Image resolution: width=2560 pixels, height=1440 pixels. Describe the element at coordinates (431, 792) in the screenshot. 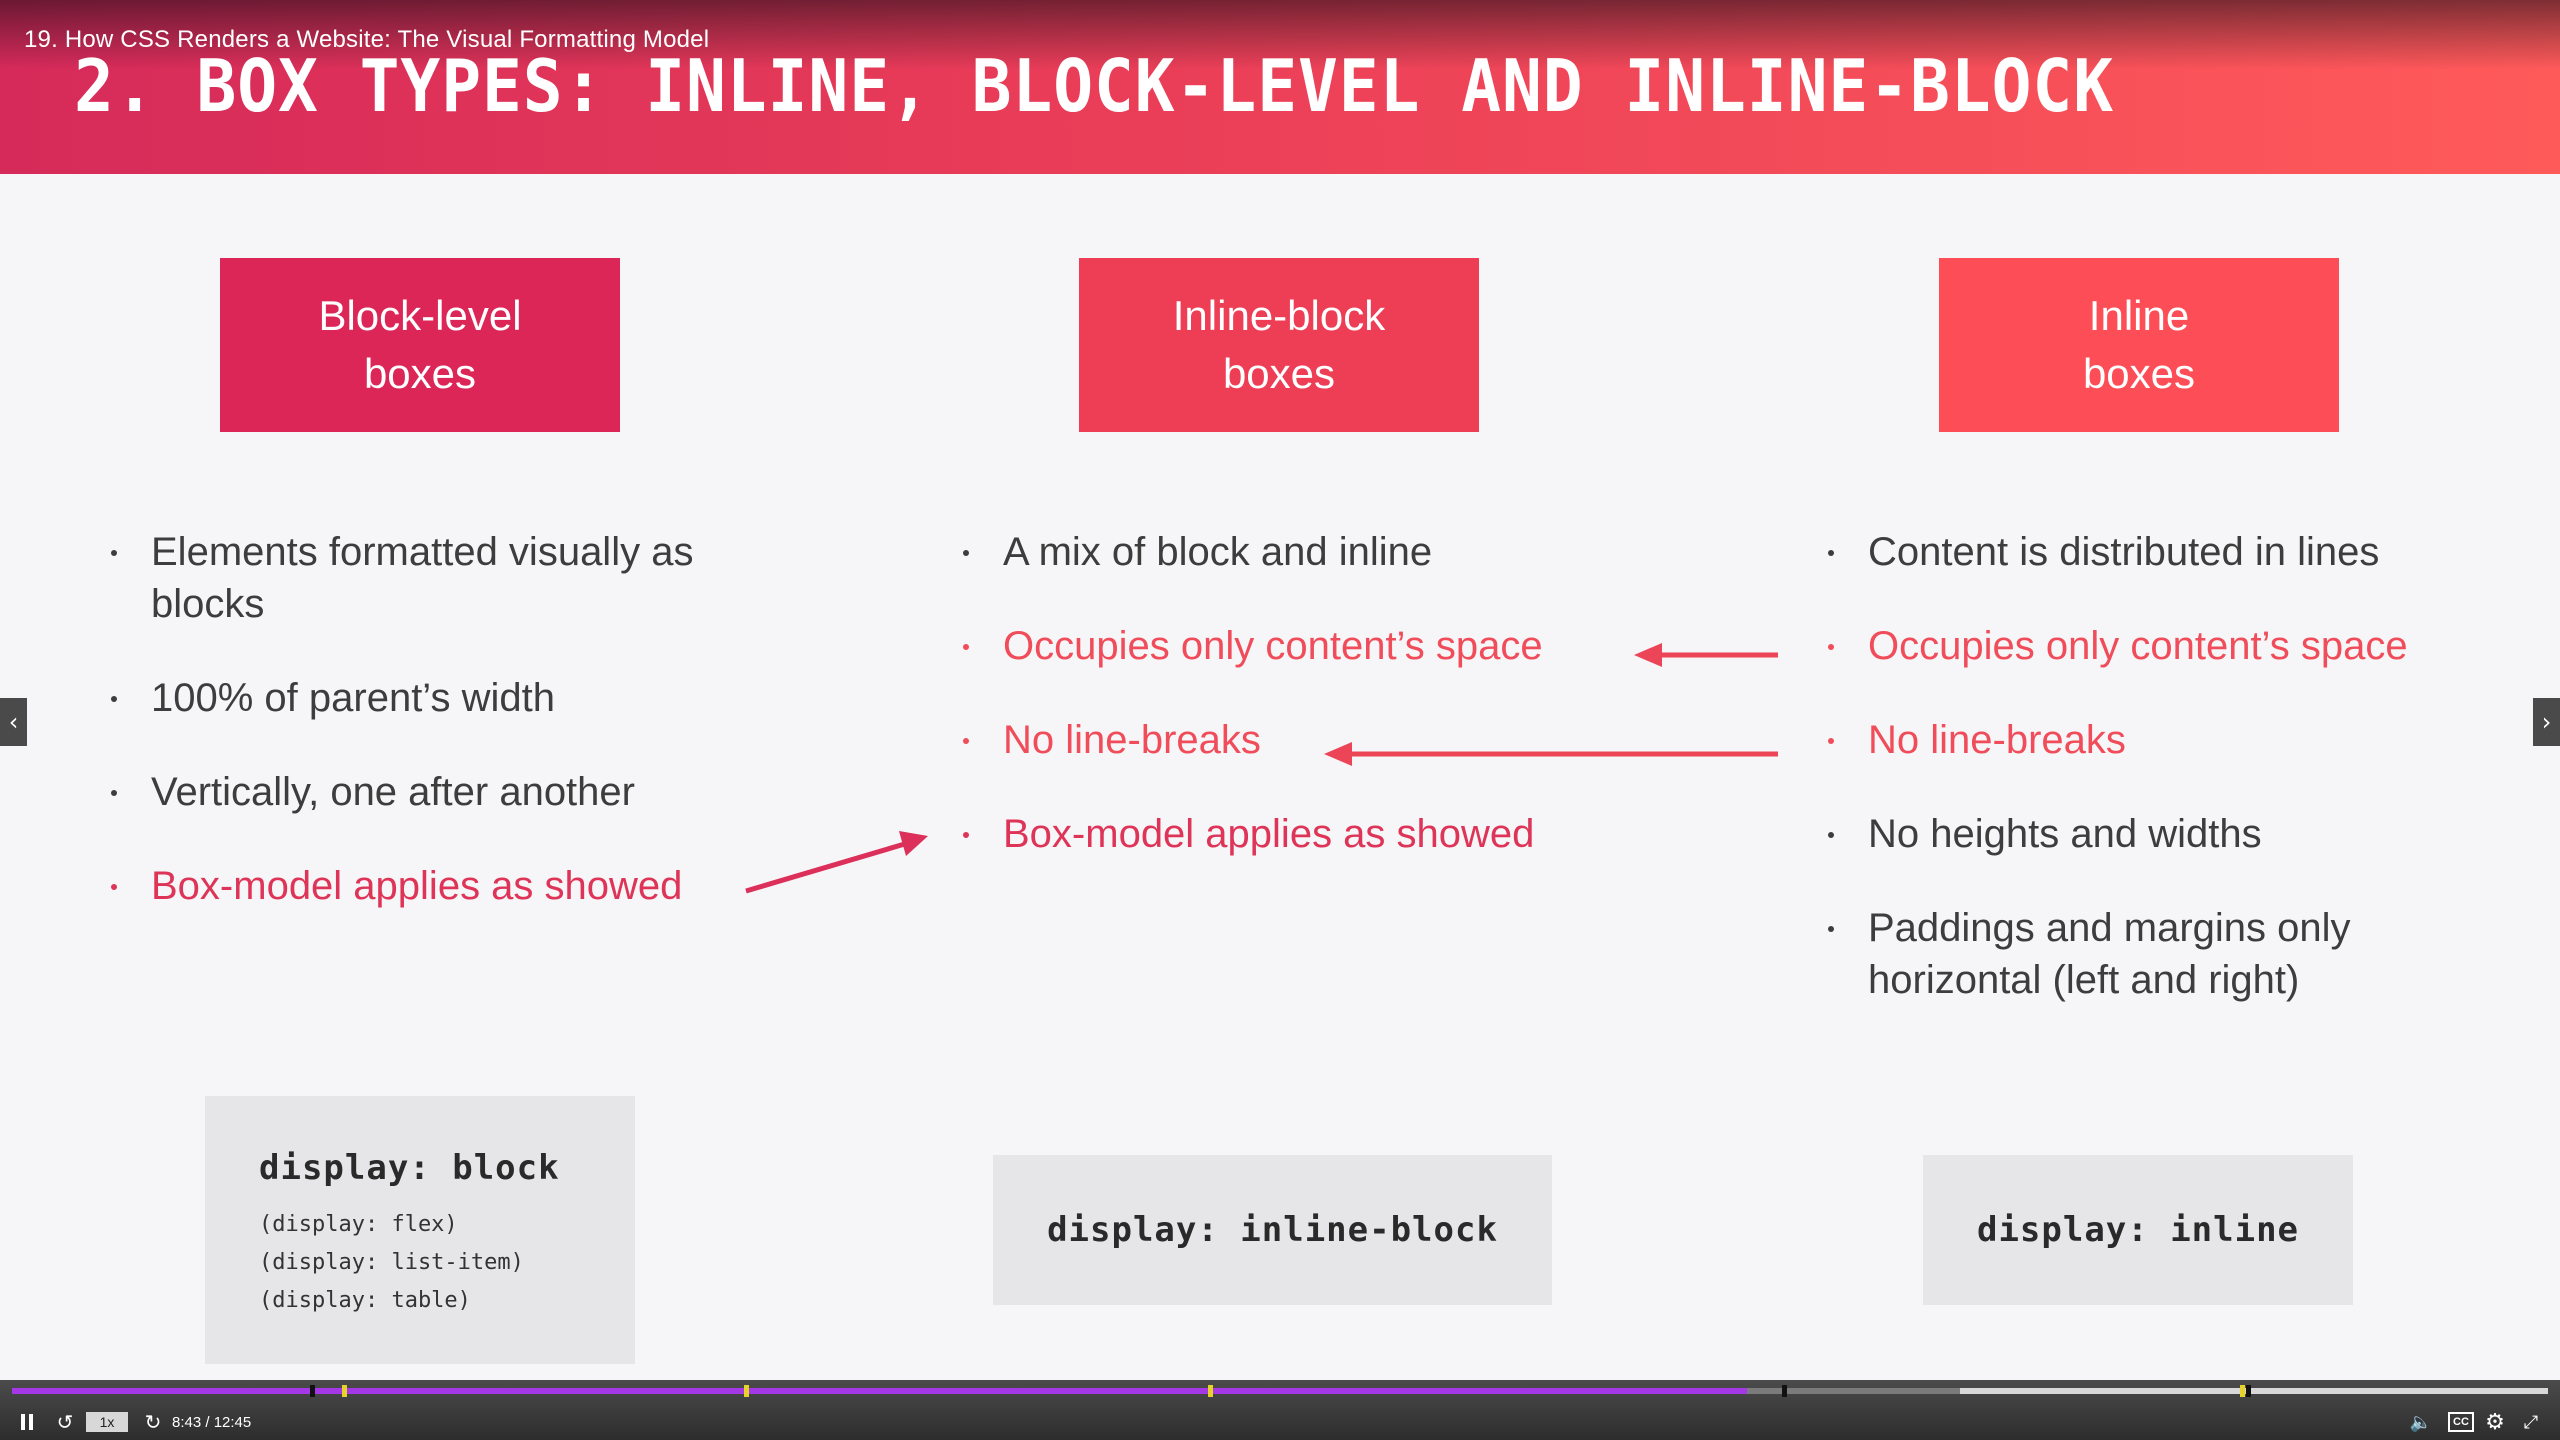

I see `list-item: Vertically, one after another` at that location.